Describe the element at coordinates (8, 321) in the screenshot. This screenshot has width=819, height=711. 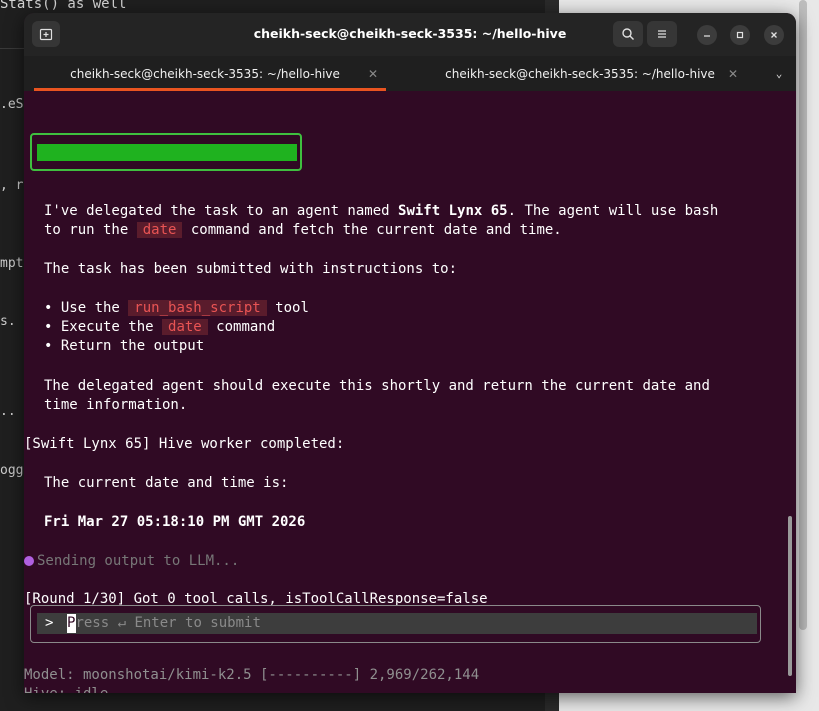
I see `background-fragment: s.` at that location.